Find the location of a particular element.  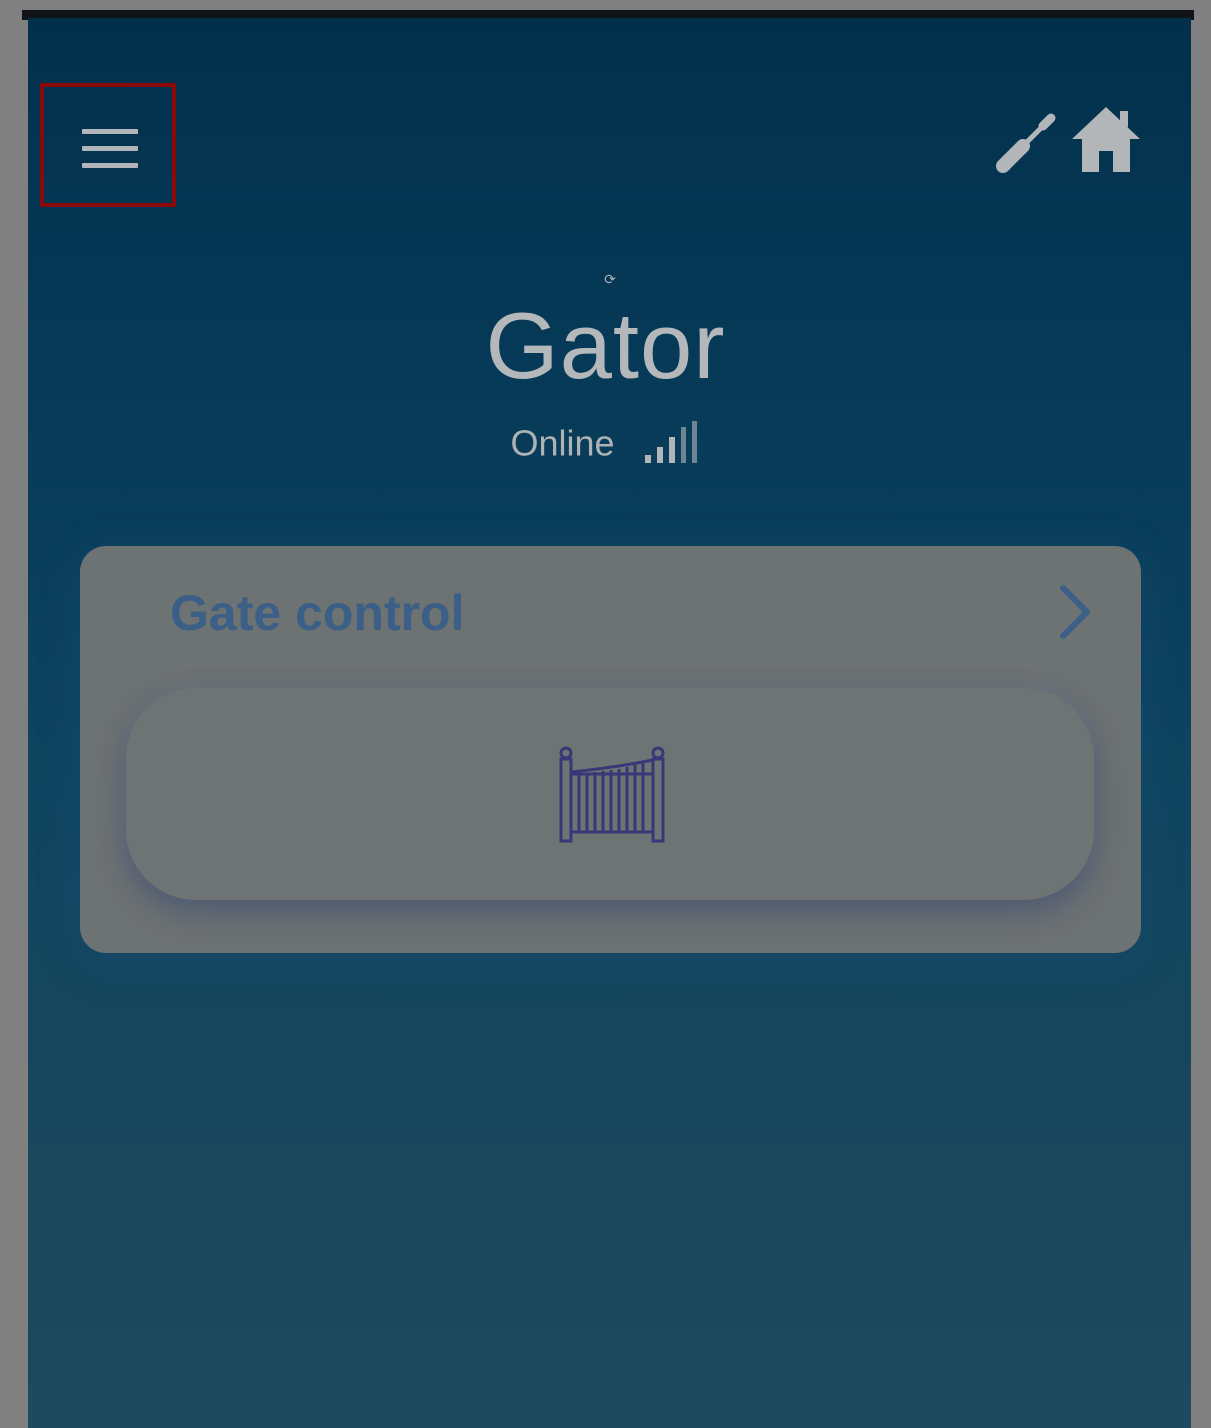

gate-toggle-button is located at coordinates (610, 794).